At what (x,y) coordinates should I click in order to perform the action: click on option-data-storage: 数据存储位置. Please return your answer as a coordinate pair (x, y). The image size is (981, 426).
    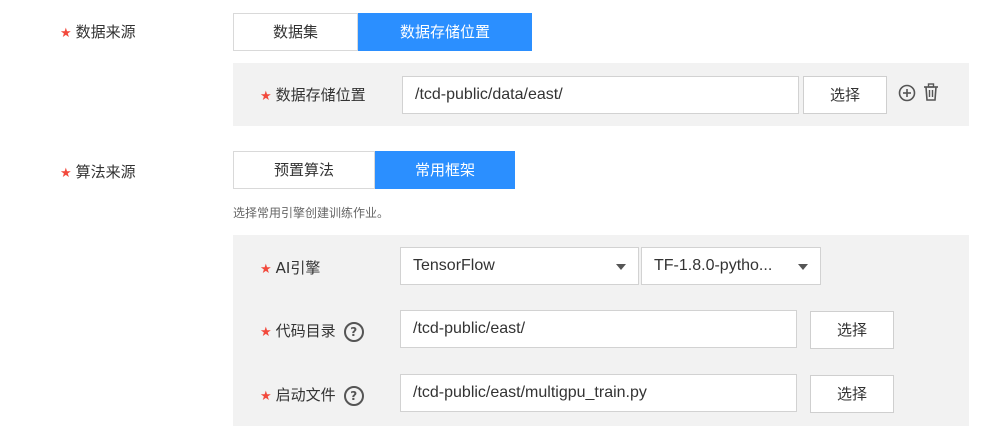
    Looking at the image, I should click on (445, 32).